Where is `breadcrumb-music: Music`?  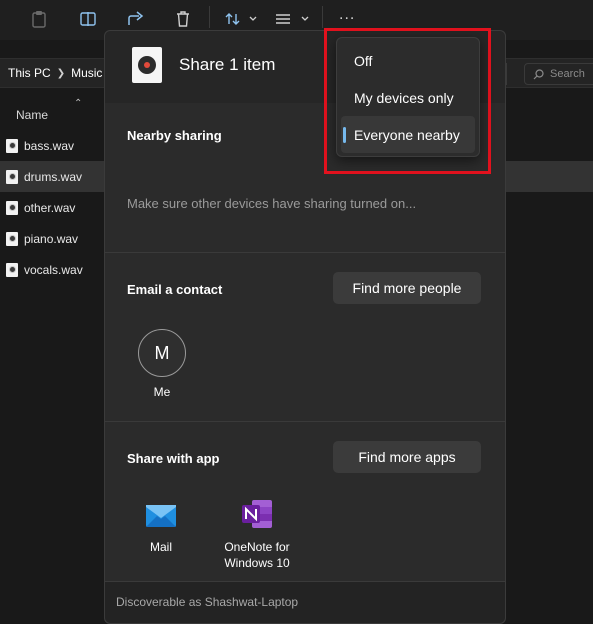 breadcrumb-music: Music is located at coordinates (86, 73).